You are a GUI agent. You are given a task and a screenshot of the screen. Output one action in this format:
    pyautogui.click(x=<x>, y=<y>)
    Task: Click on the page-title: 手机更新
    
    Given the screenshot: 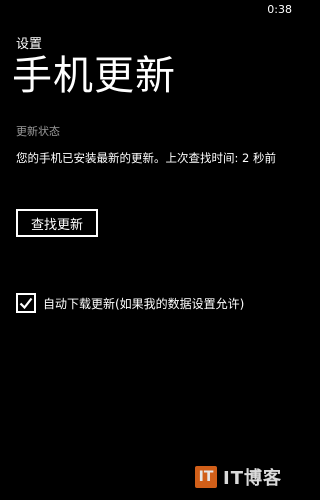 What is the action you would take?
    pyautogui.click(x=94, y=76)
    